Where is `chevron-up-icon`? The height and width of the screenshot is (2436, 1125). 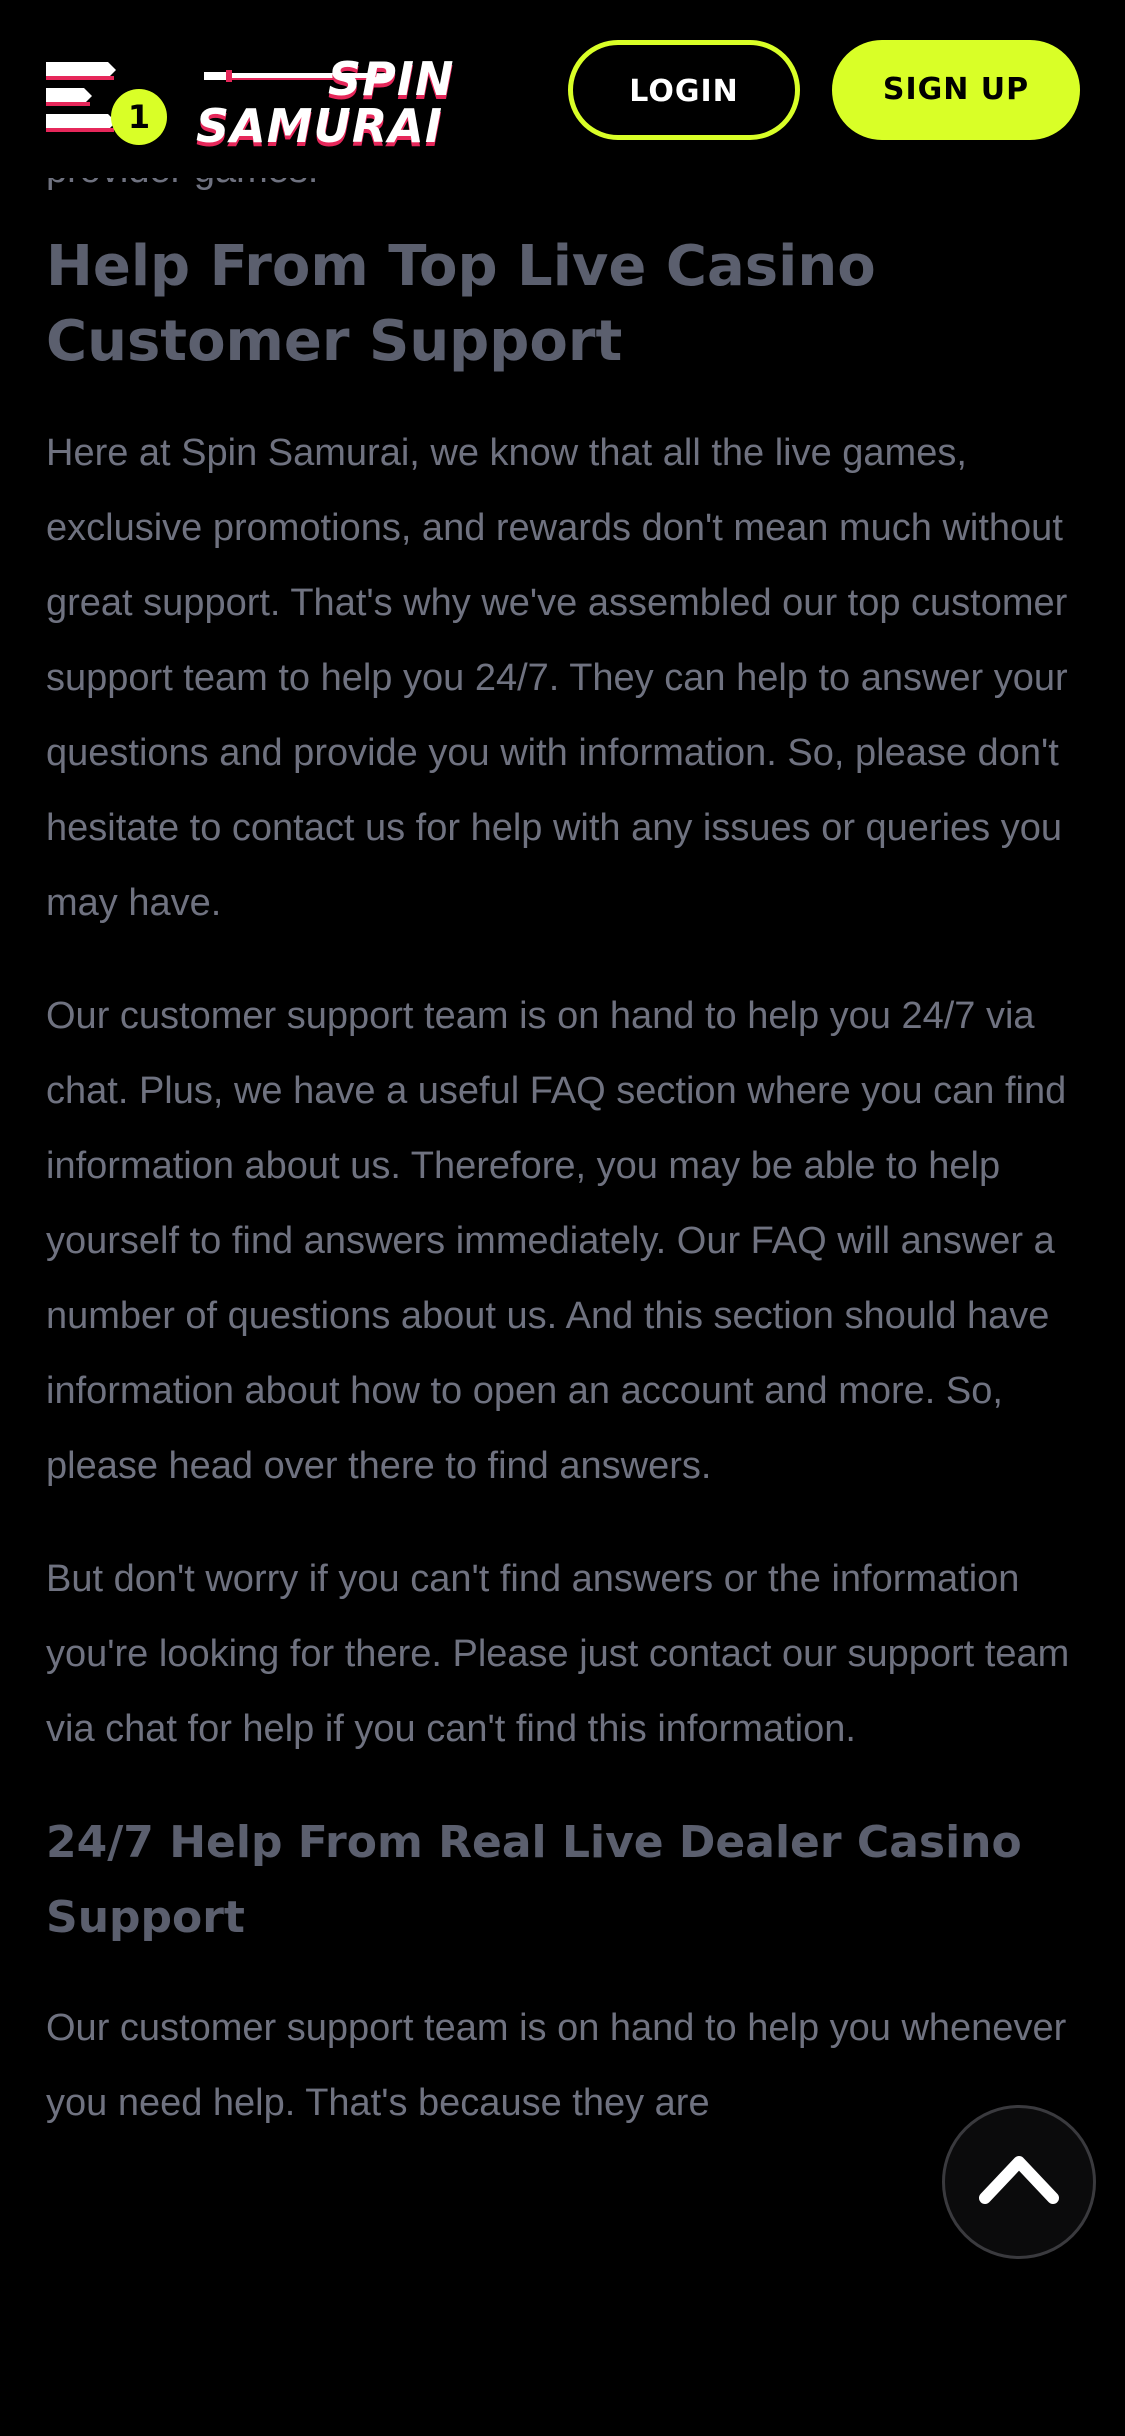 chevron-up-icon is located at coordinates (1019, 2180).